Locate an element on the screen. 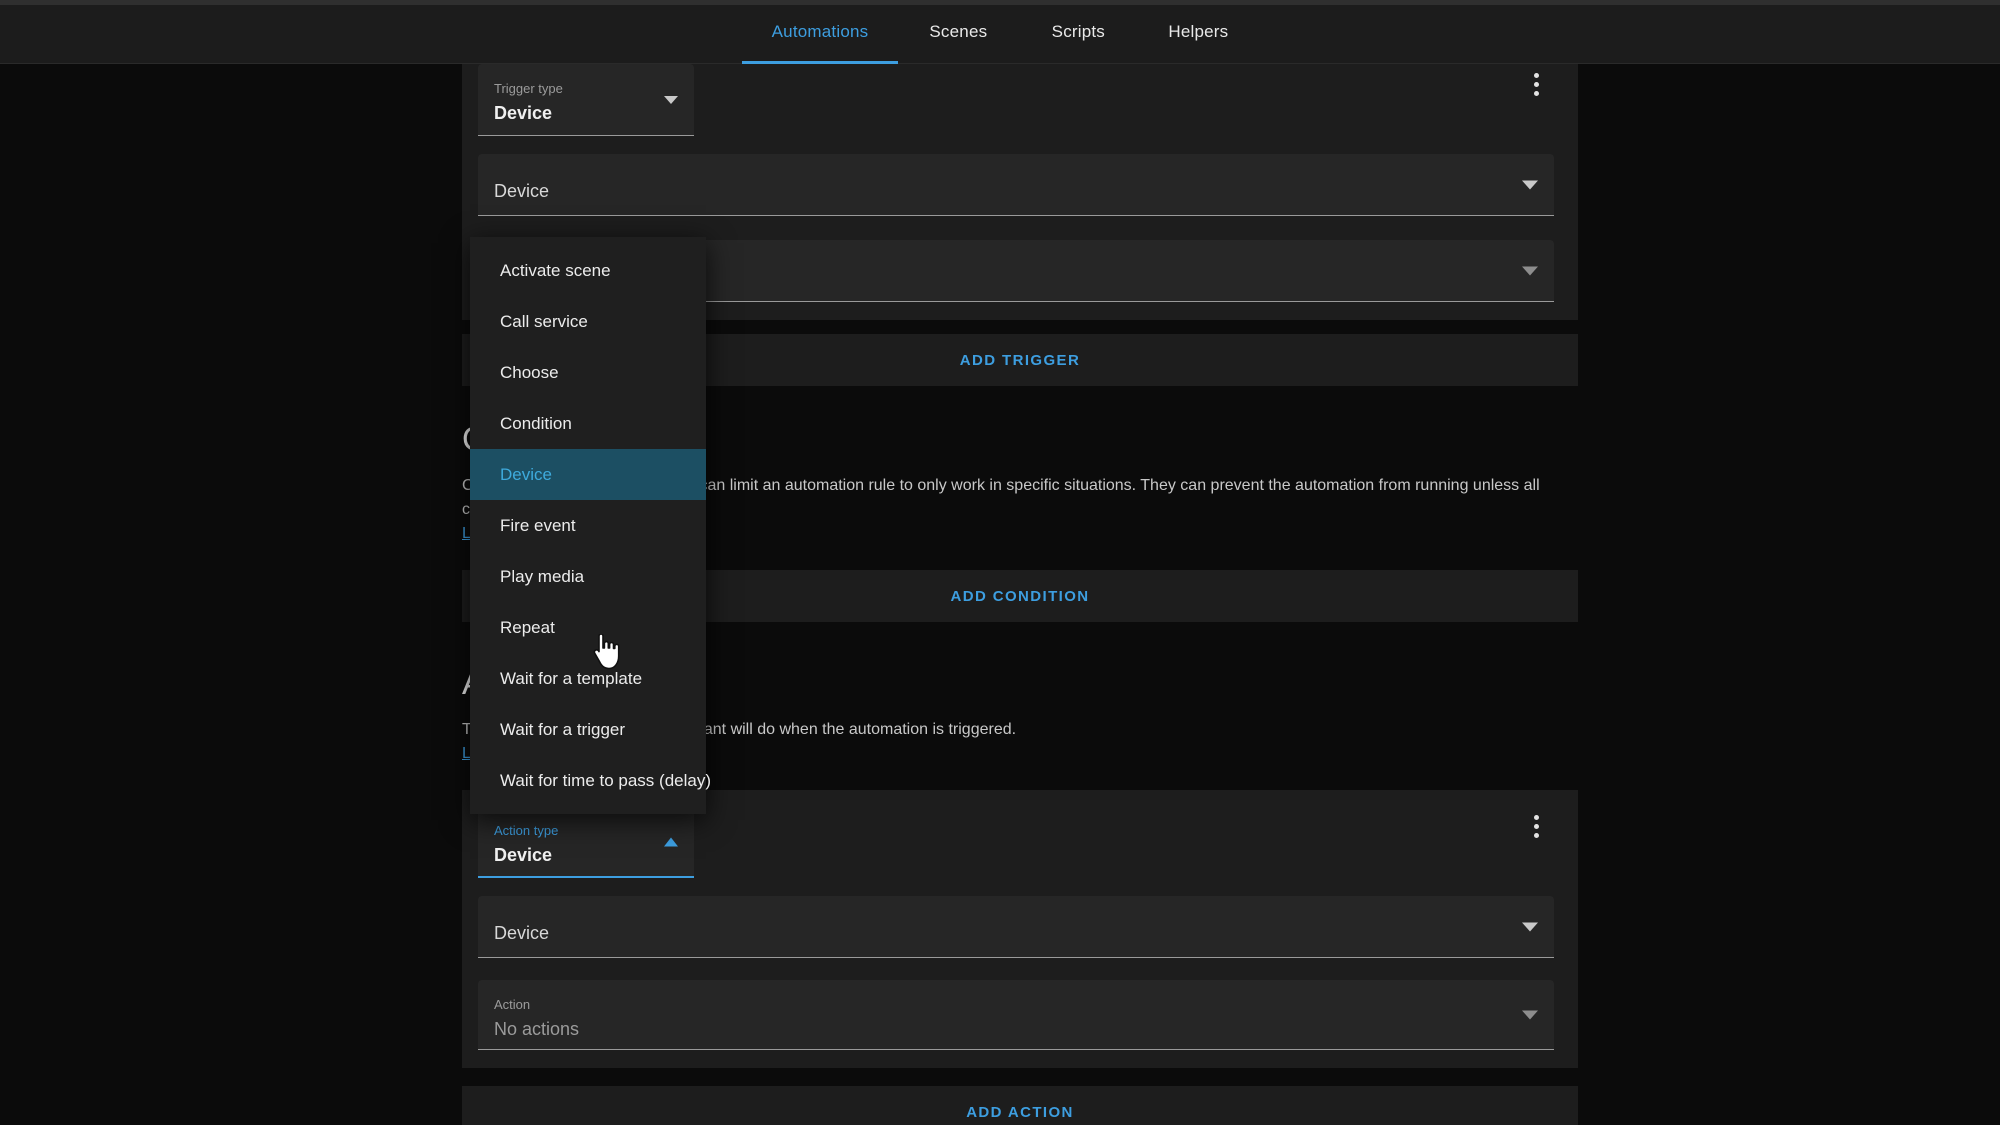 The image size is (2000, 1125). menu-item-label: Device is located at coordinates (526, 474).